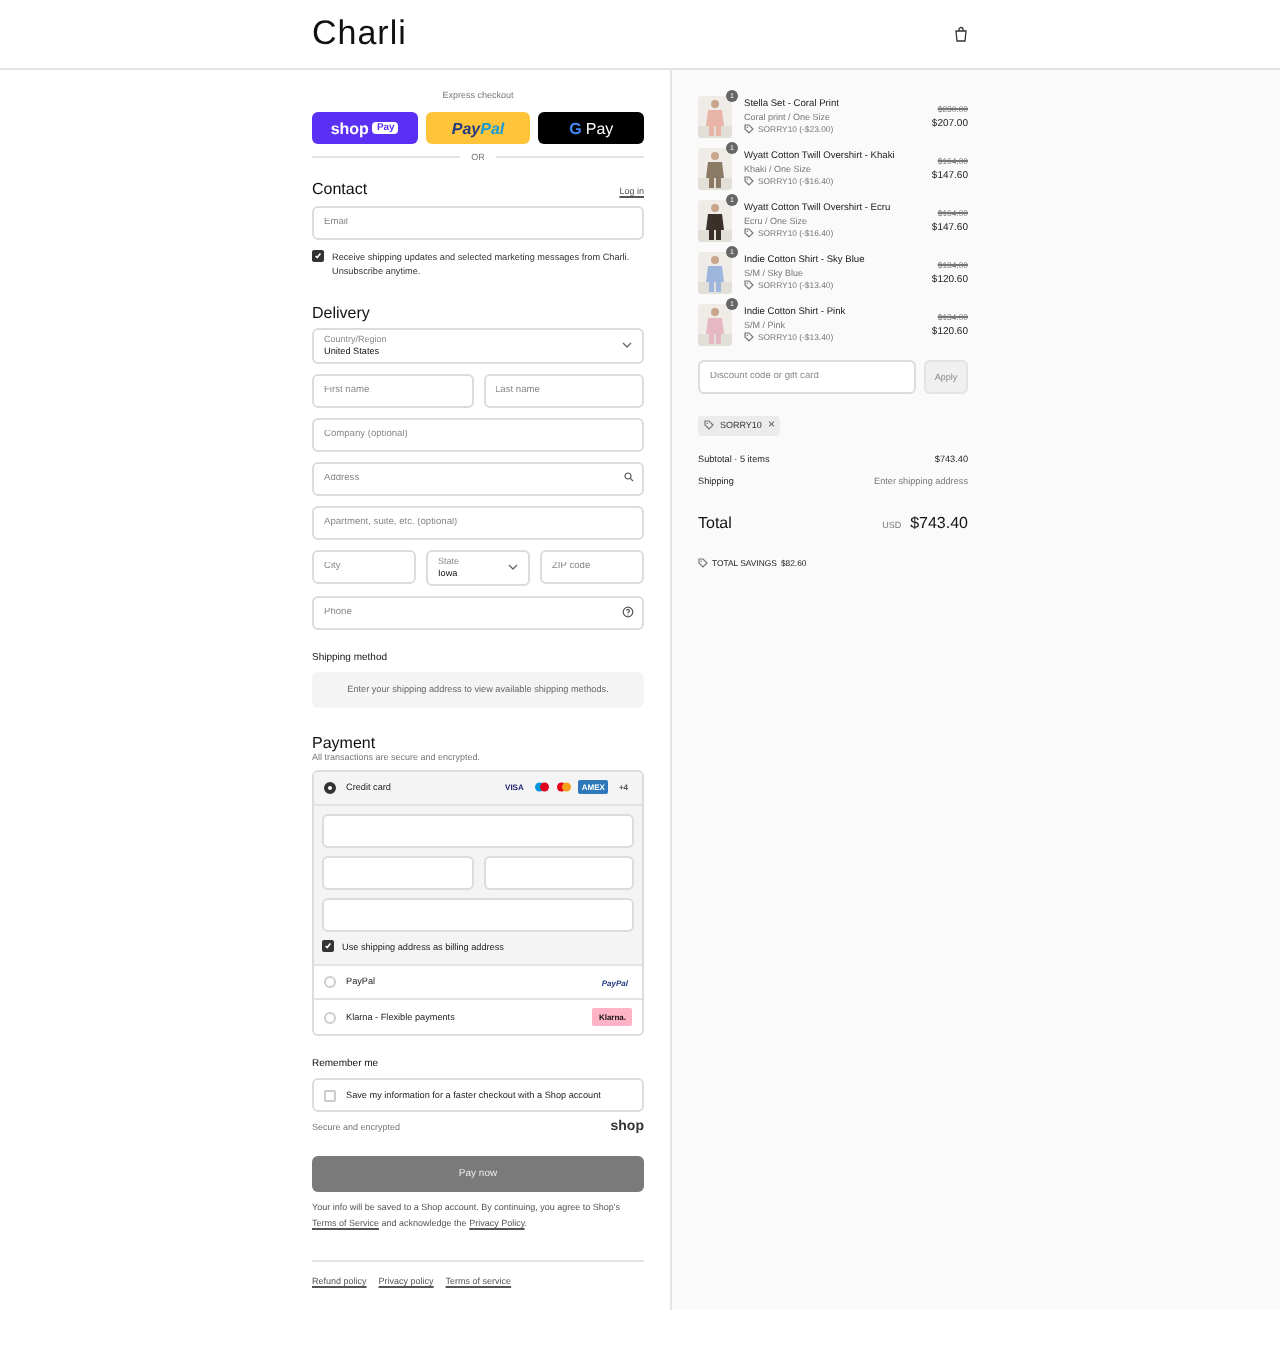  Describe the element at coordinates (715, 523) in the screenshot. I see `total-label: Total` at that location.